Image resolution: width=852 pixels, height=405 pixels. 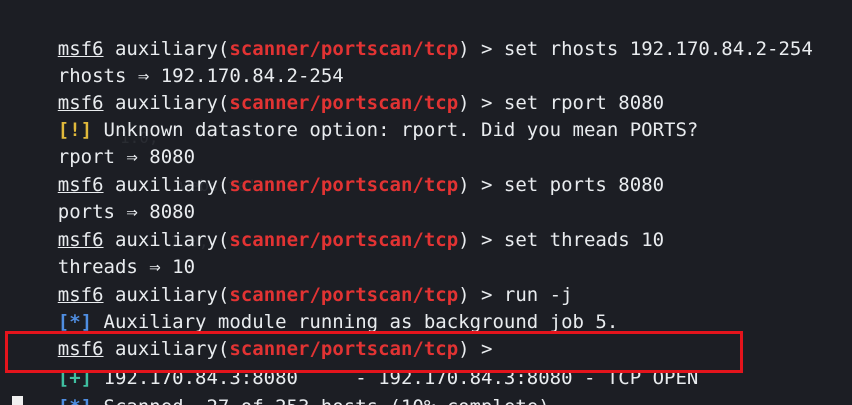 I want to click on text-cursor, so click(x=17, y=400).